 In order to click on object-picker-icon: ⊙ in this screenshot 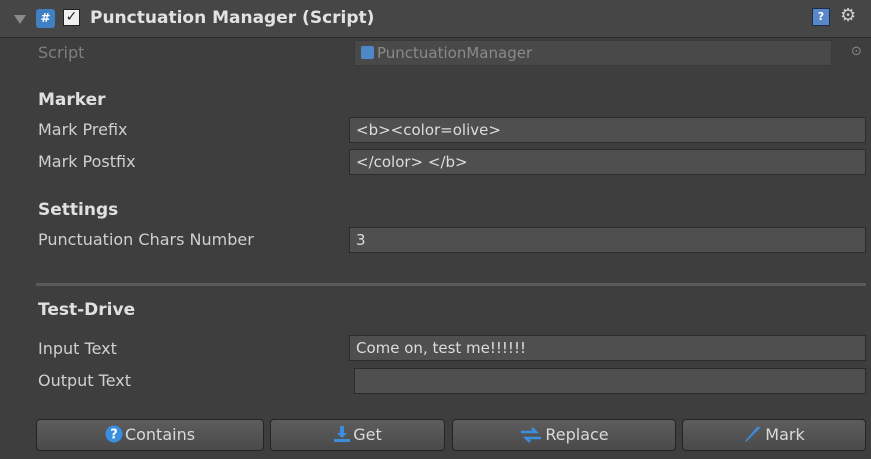, I will do `click(856, 51)`.